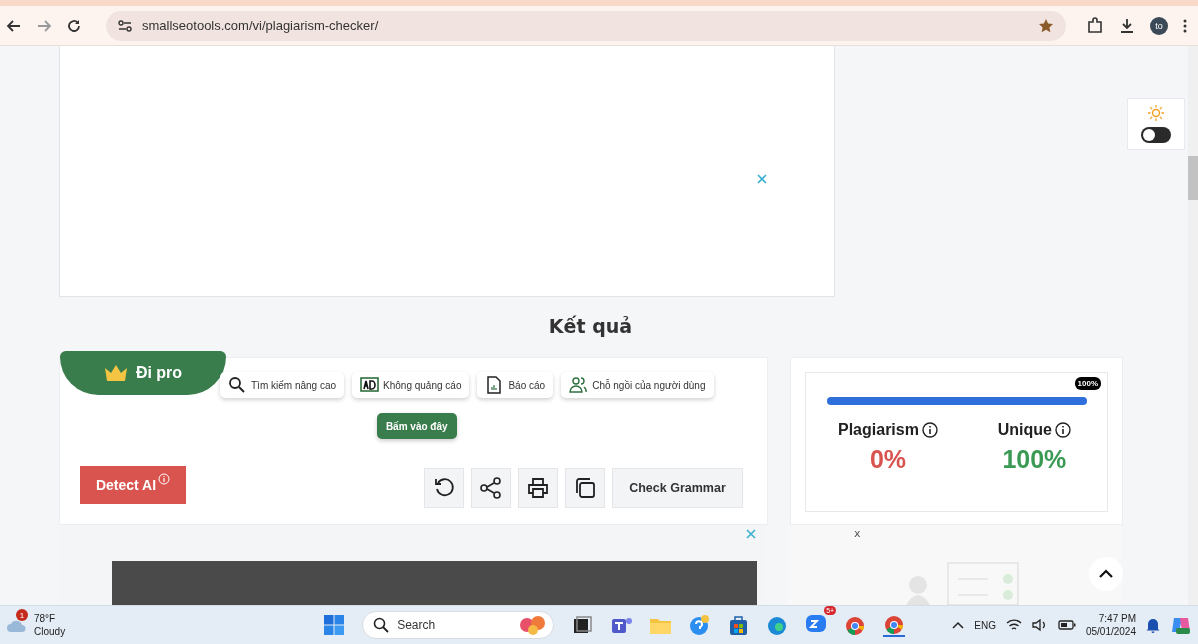  What do you see at coordinates (738, 625) in the screenshot?
I see `store-icon` at bounding box center [738, 625].